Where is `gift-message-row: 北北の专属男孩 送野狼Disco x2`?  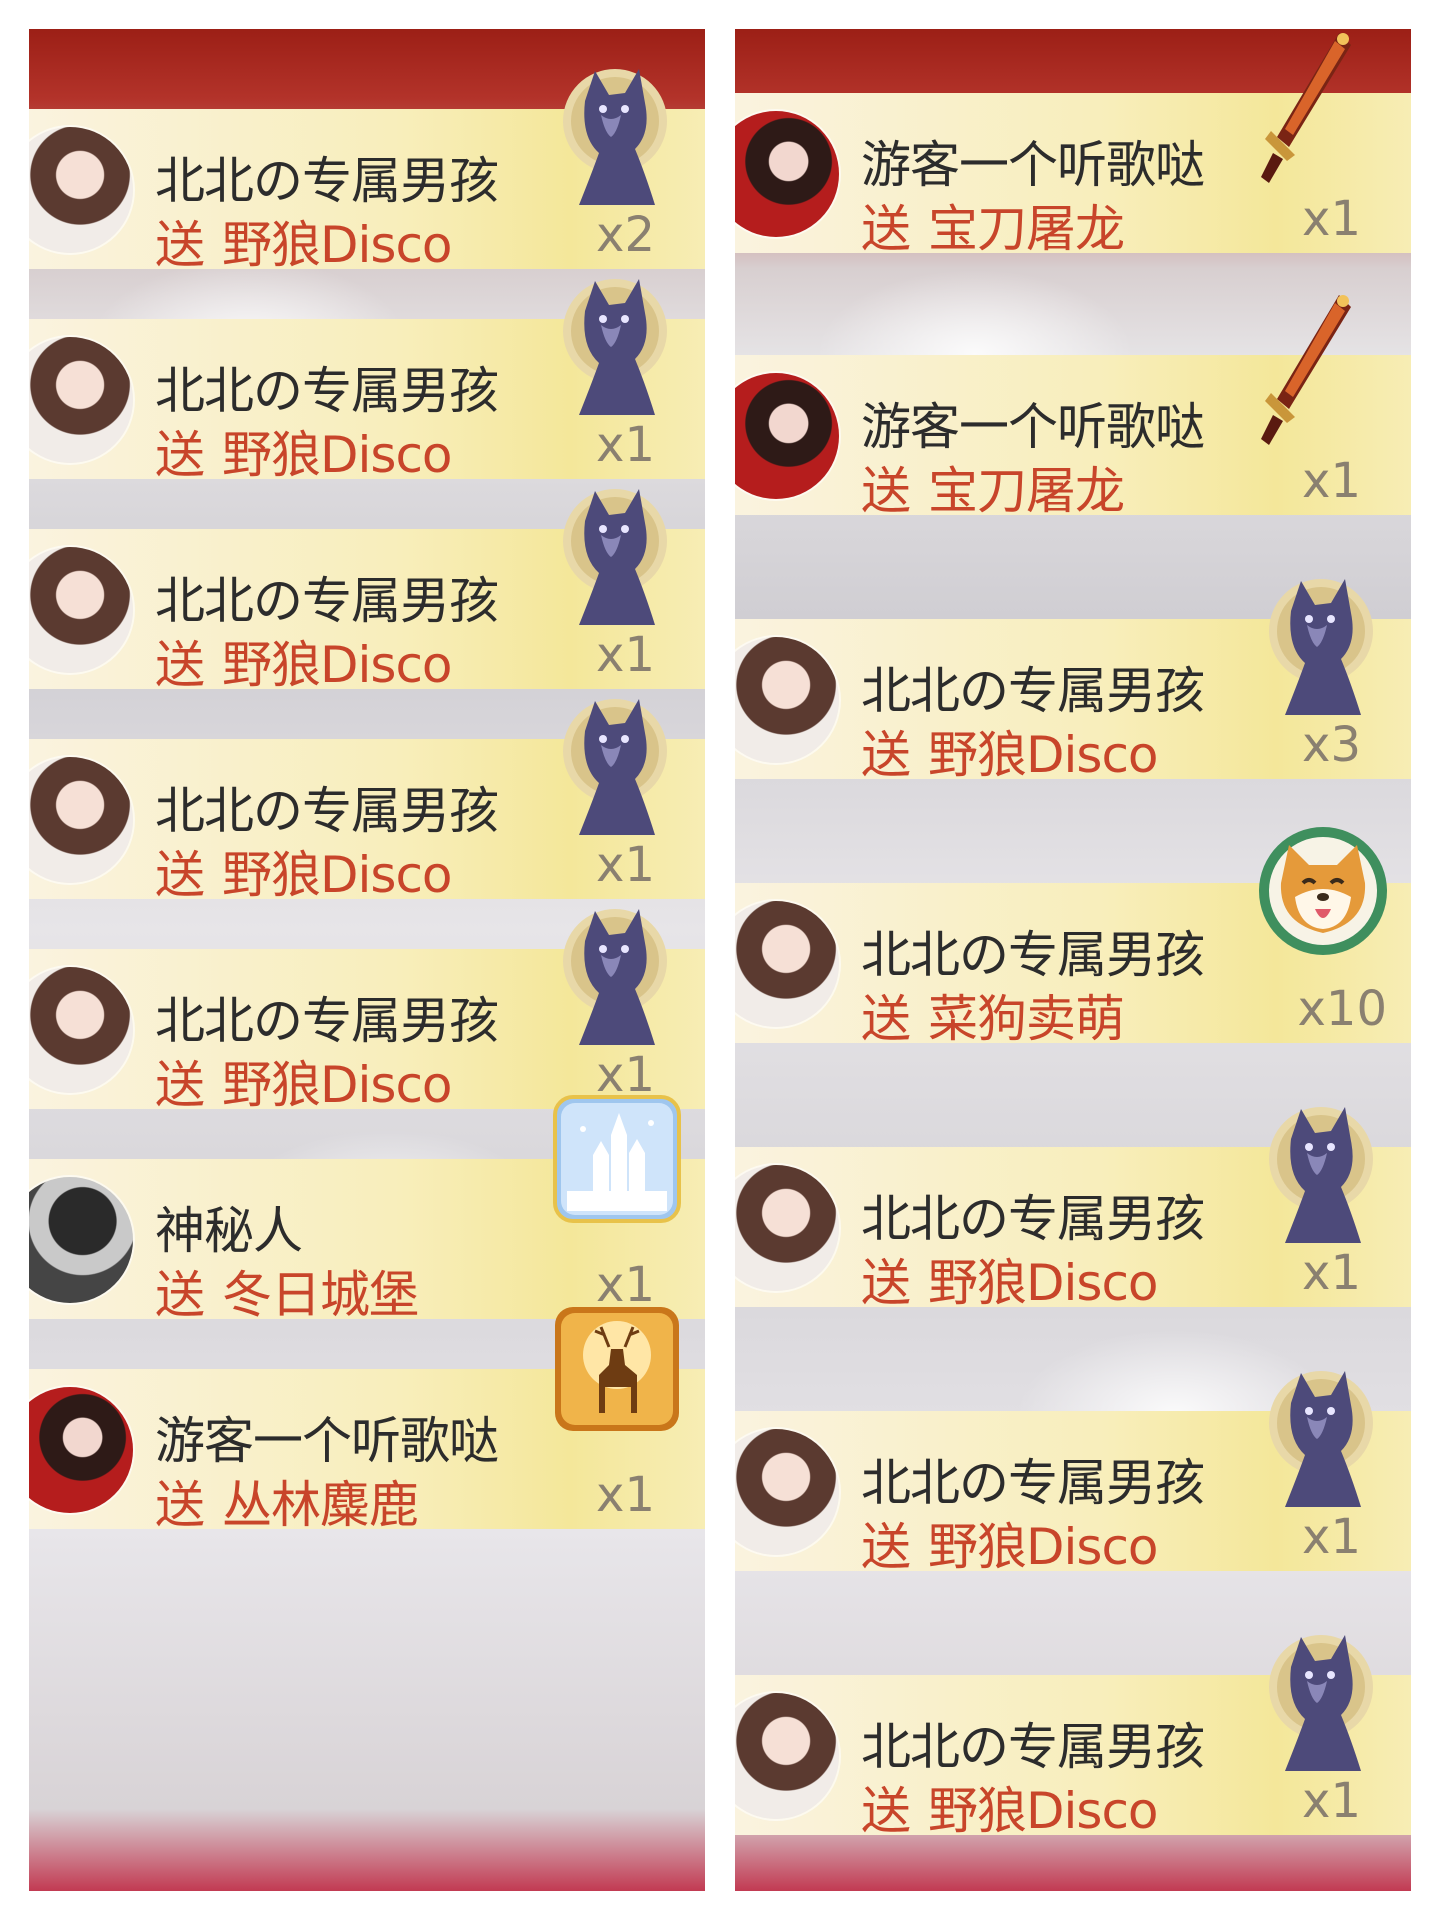 gift-message-row: 北北の专属男孩 送野狼Disco x2 is located at coordinates (367, 171).